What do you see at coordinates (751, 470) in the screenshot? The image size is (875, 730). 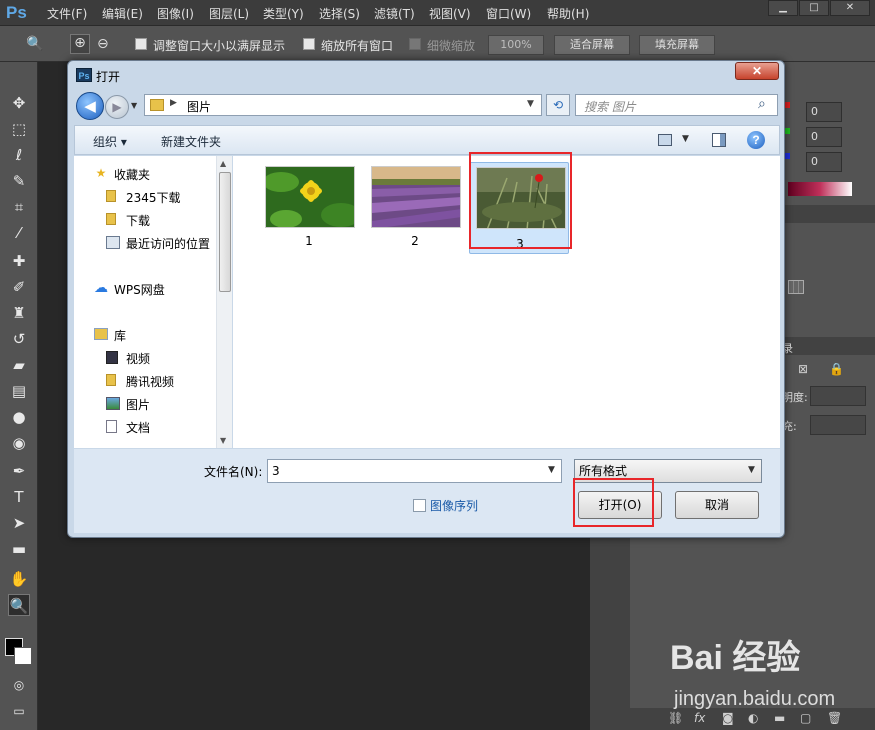 I see `filetype-dropdown-icon: ▼` at bounding box center [751, 470].